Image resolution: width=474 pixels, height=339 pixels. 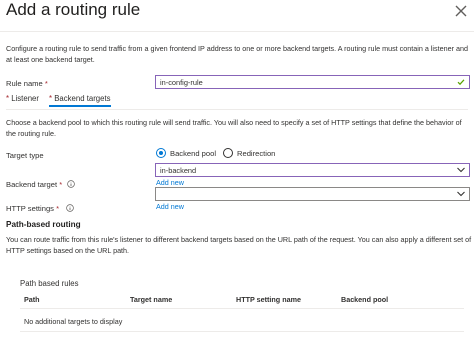 I want to click on http-settings-label: HTTP settings *, so click(x=33, y=208).